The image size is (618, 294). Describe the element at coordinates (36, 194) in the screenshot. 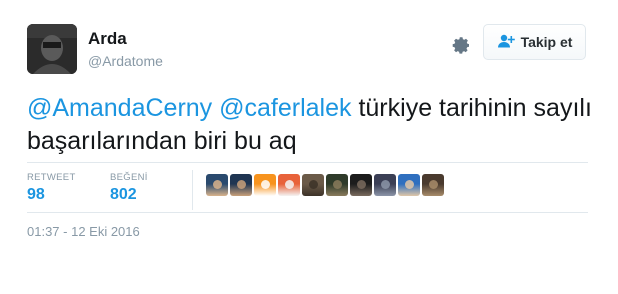

I see `retweet-count: 98` at that location.